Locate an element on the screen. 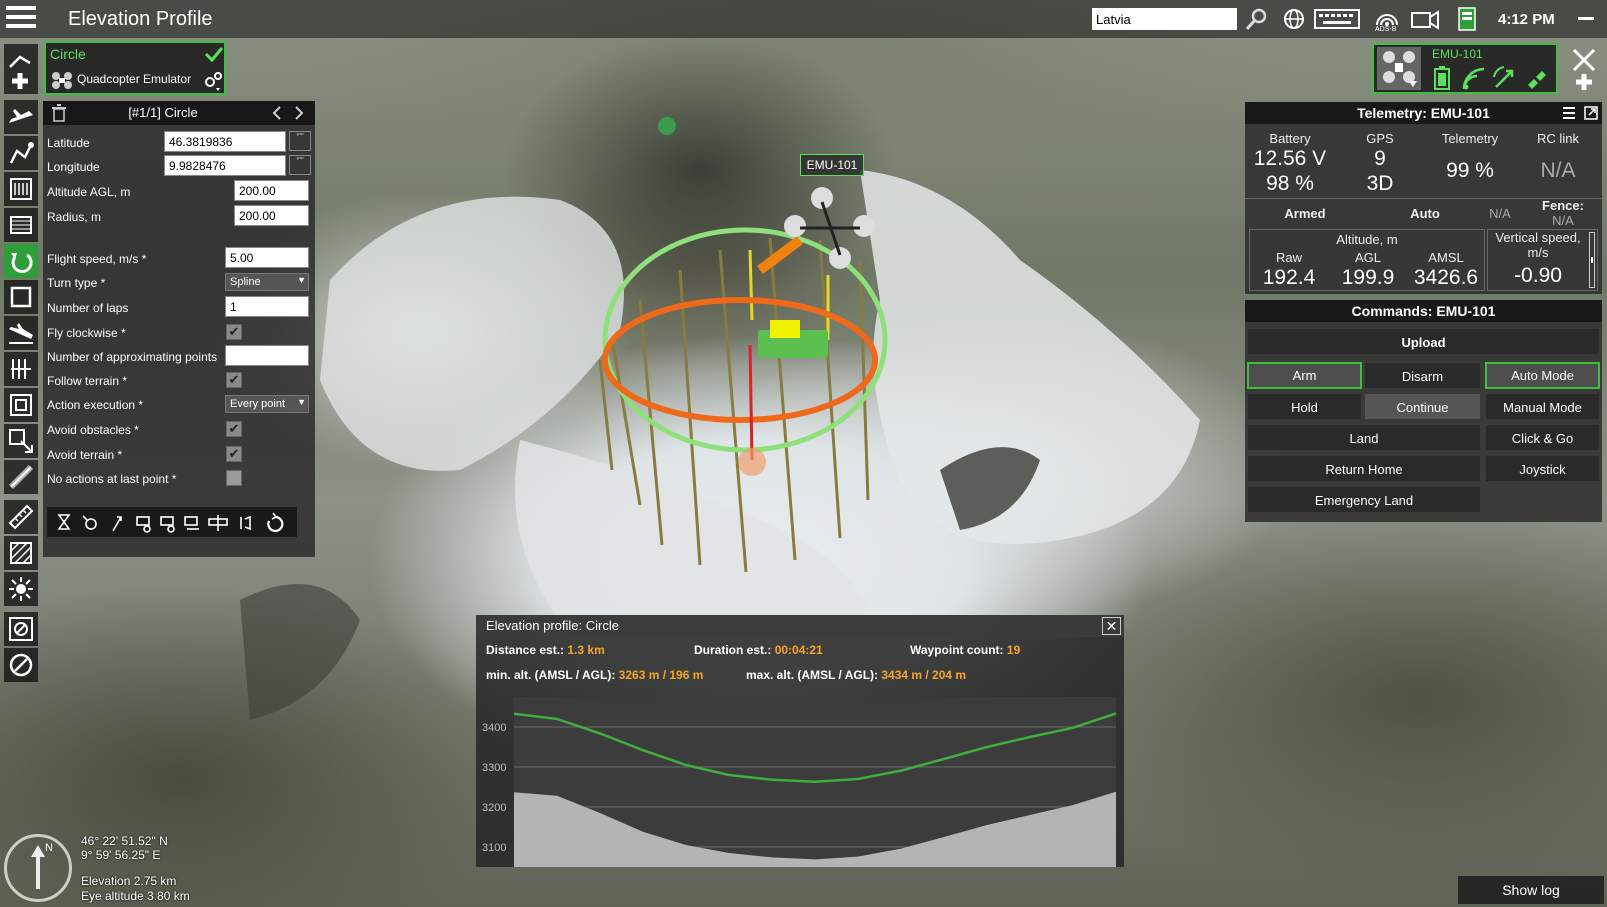 Image resolution: width=1607 pixels, height=907 pixels. video-icon is located at coordinates (1425, 19).